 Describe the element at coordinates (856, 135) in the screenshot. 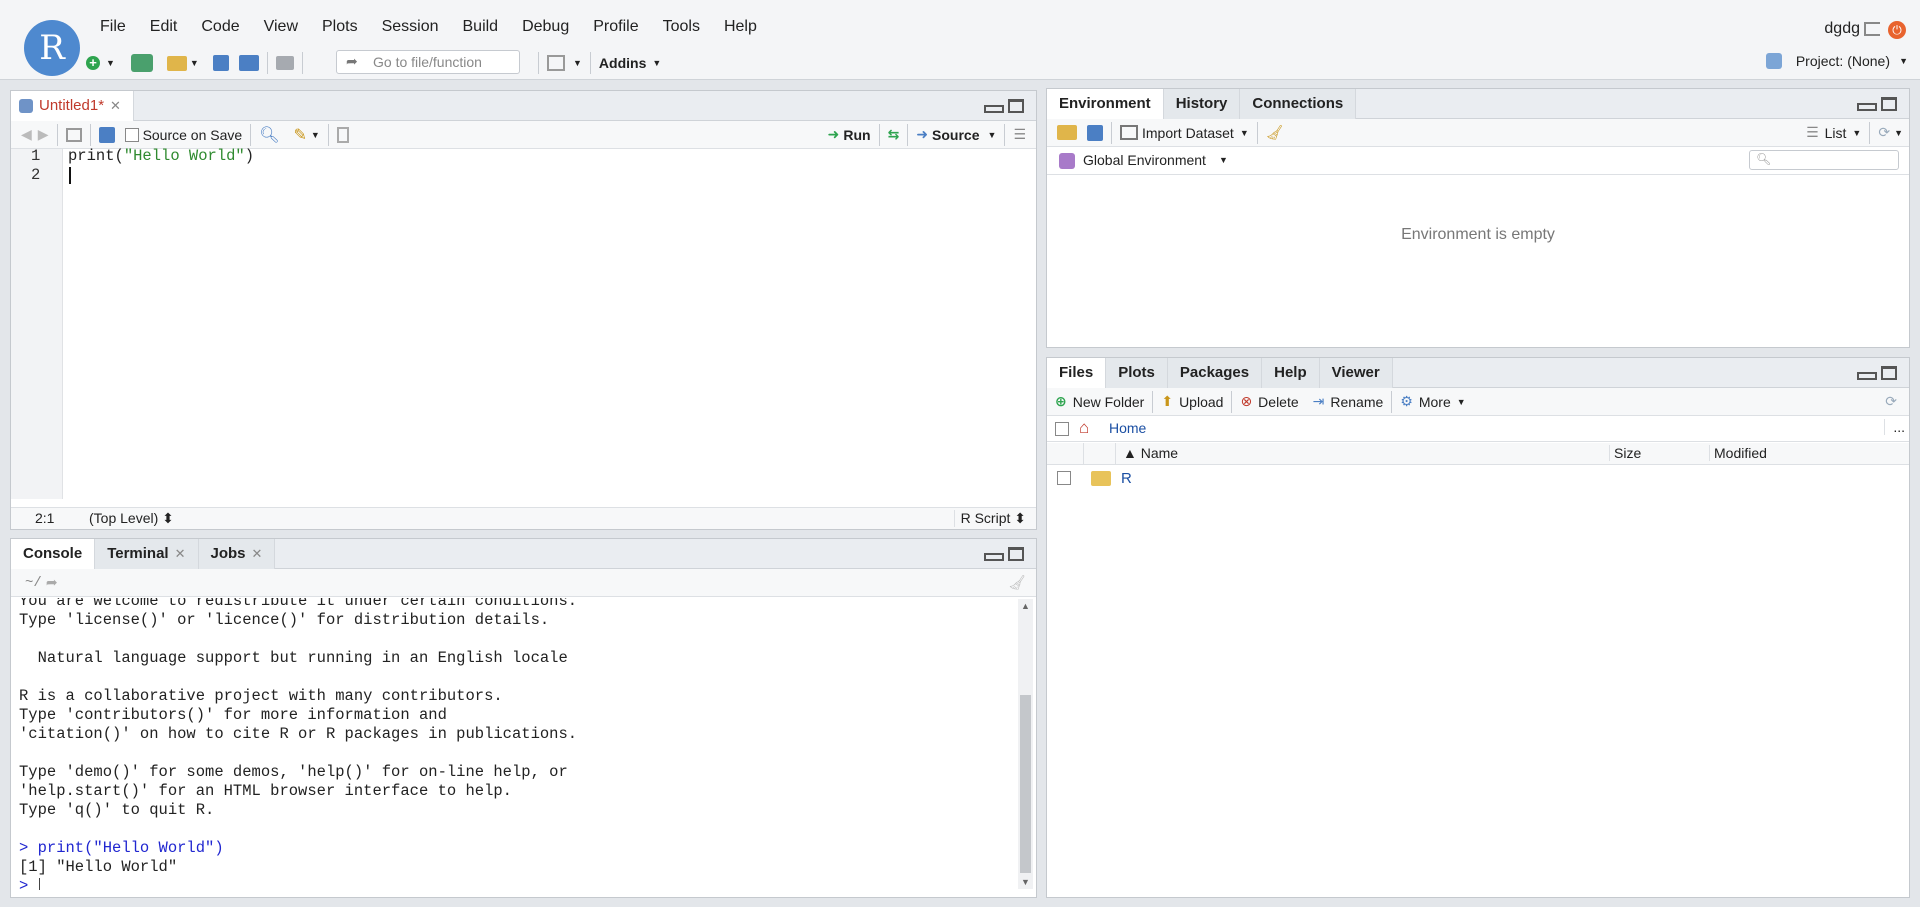

I see `run-button: Run` at that location.